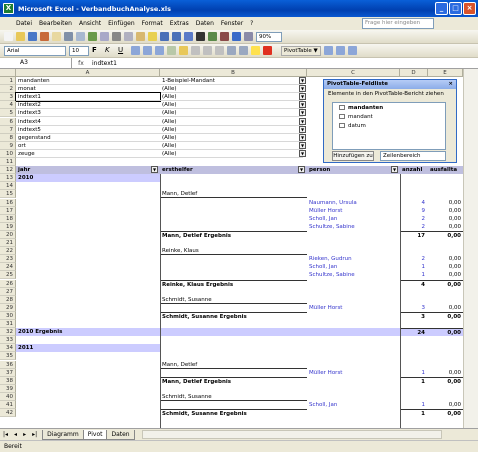 The width and height of the screenshot is (478, 452). What do you see at coordinates (353, 156) in the screenshot?
I see `add-to-button: Hinzufügen zu` at bounding box center [353, 156].